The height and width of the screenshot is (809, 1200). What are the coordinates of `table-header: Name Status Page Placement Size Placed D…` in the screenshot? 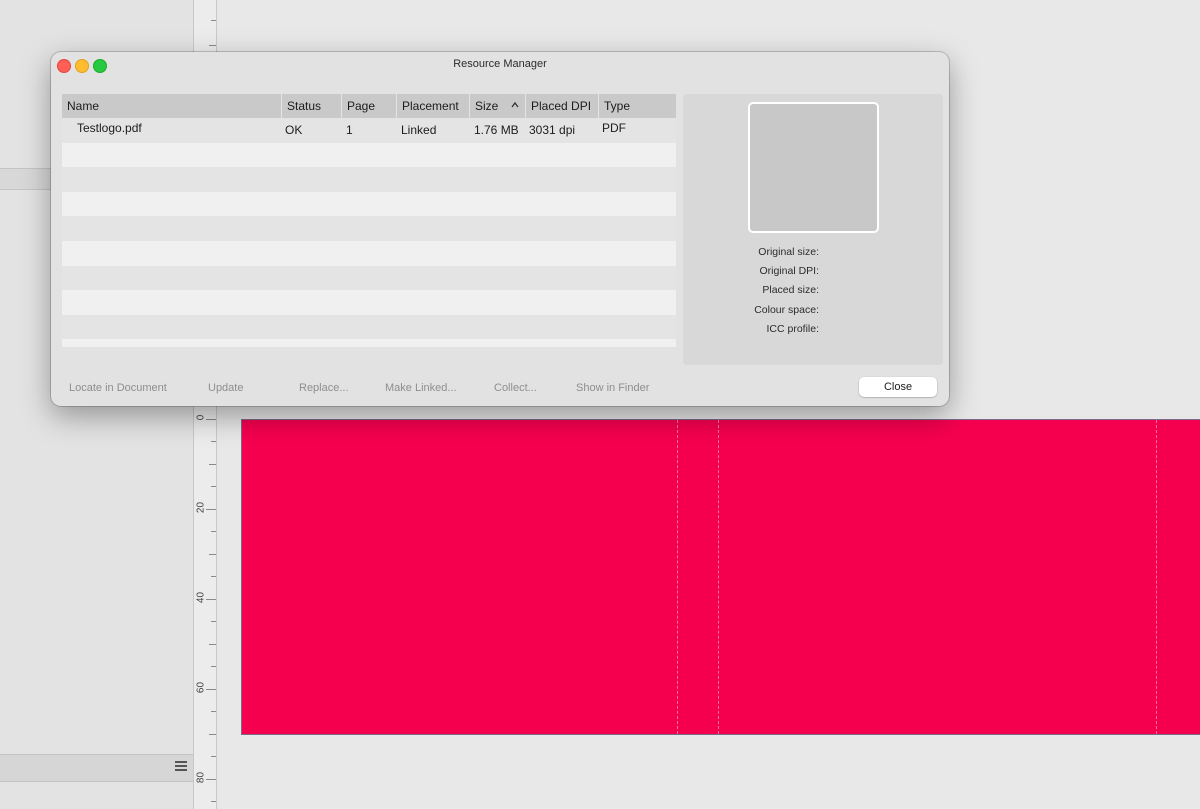 It's located at (369, 106).